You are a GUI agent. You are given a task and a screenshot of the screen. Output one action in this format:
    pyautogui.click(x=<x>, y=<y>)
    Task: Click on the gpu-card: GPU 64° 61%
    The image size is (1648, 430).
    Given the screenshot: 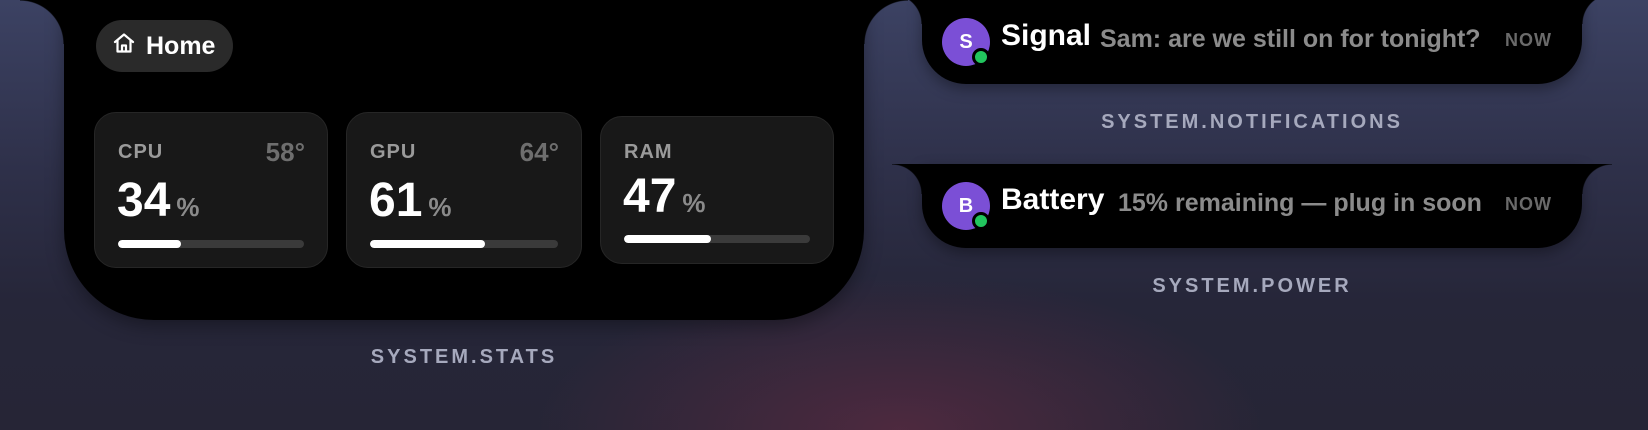 What is the action you would take?
    pyautogui.click(x=464, y=190)
    